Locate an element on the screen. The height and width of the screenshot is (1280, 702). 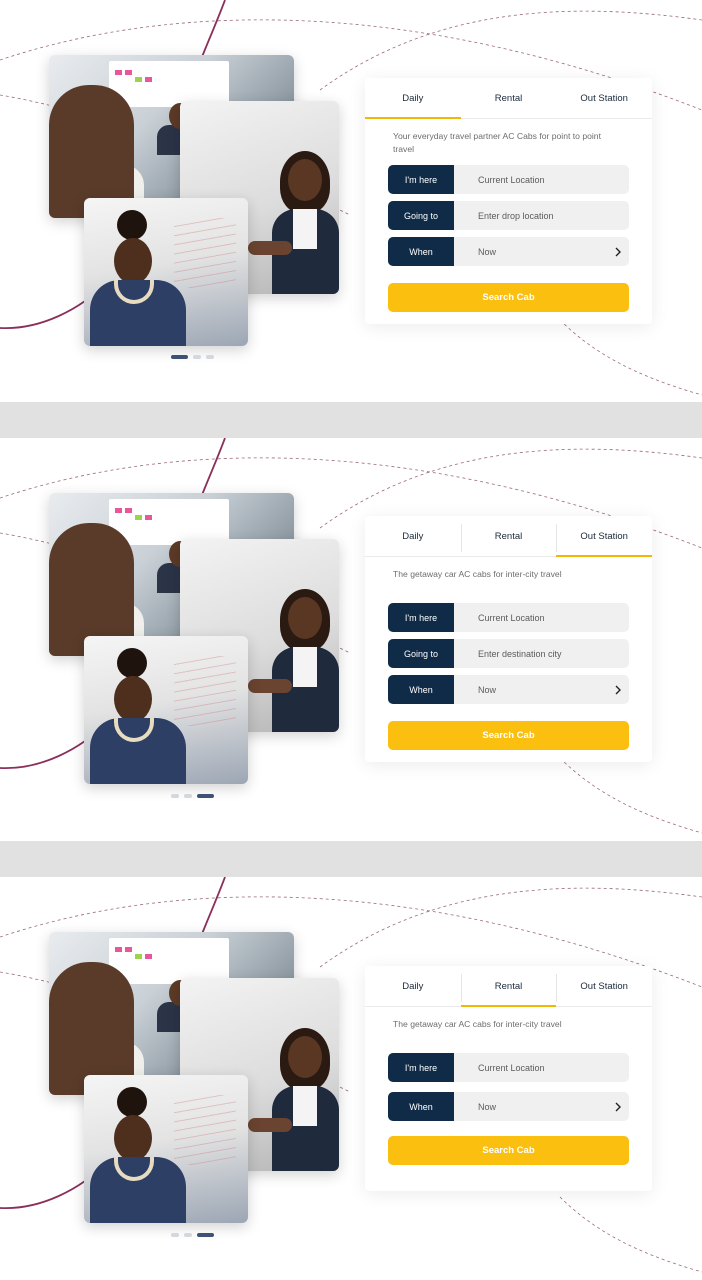
drop-input: Enter drop location is located at coordinates (541, 215).